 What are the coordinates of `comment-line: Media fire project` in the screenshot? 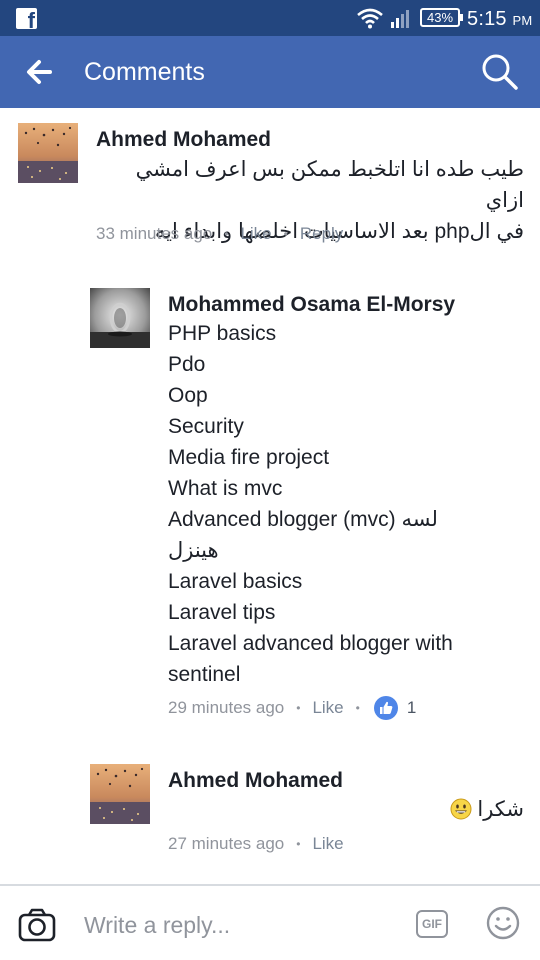 It's located at (249, 457).